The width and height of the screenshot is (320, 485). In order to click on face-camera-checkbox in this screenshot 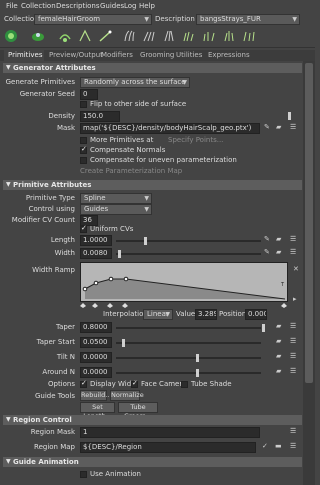, I will do `click(134, 383)`.